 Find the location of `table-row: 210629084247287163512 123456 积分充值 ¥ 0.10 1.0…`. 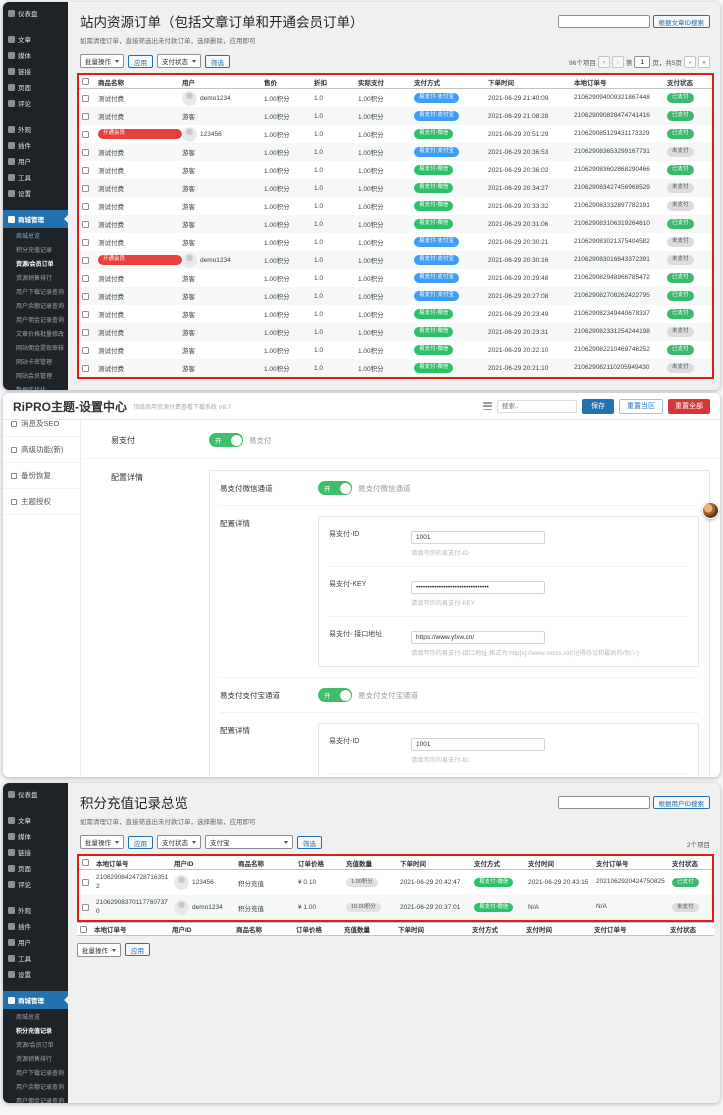

table-row: 210629084247287163512 123456 积分充值 ¥ 0.10 1.0… is located at coordinates (395, 882).